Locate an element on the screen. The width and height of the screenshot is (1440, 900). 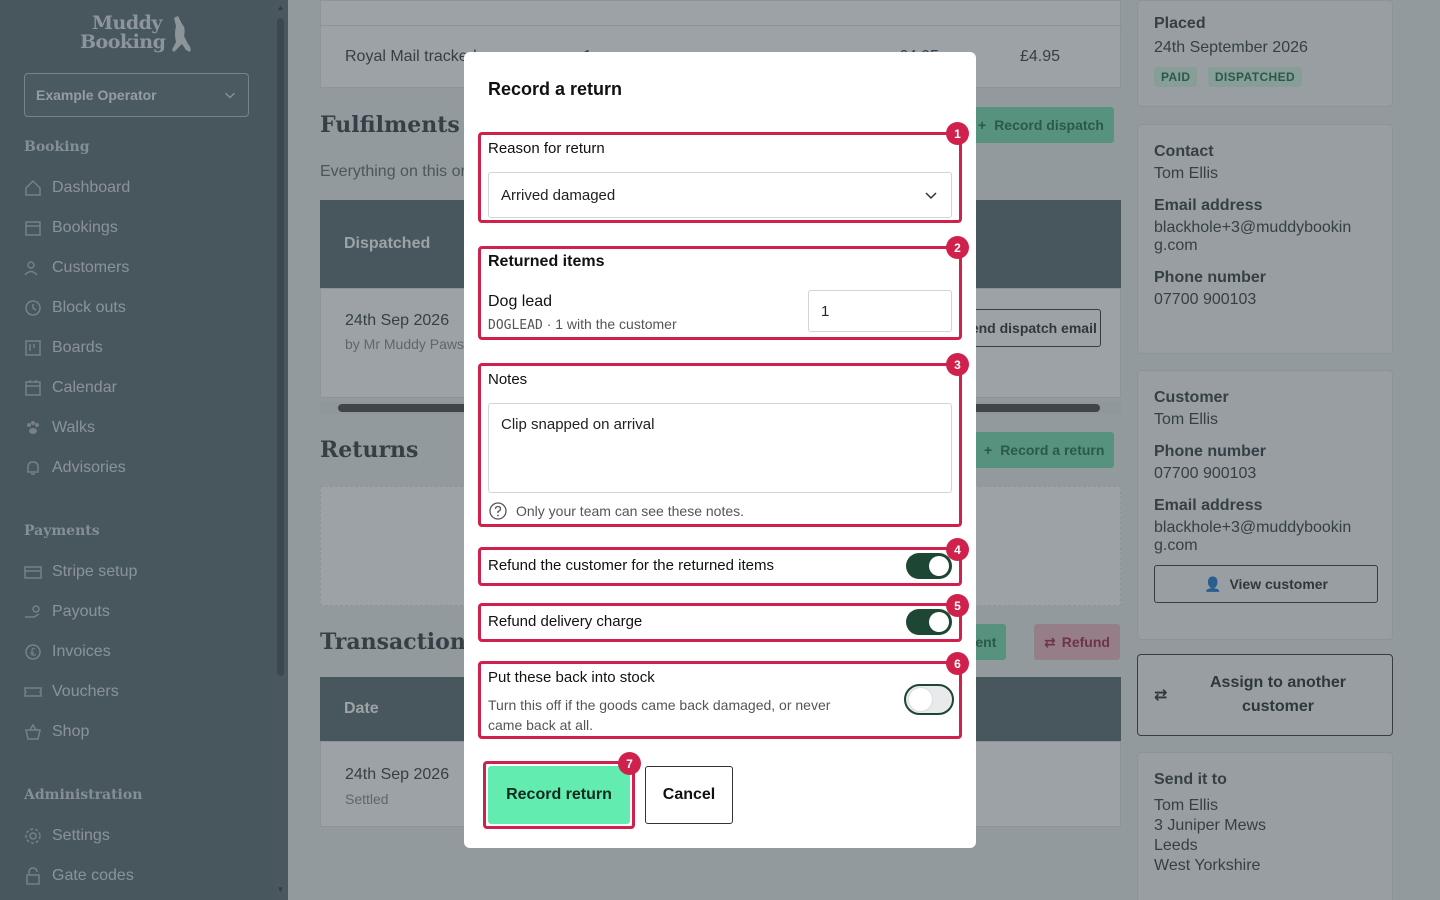
cancel-button: Cancel is located at coordinates (689, 795).